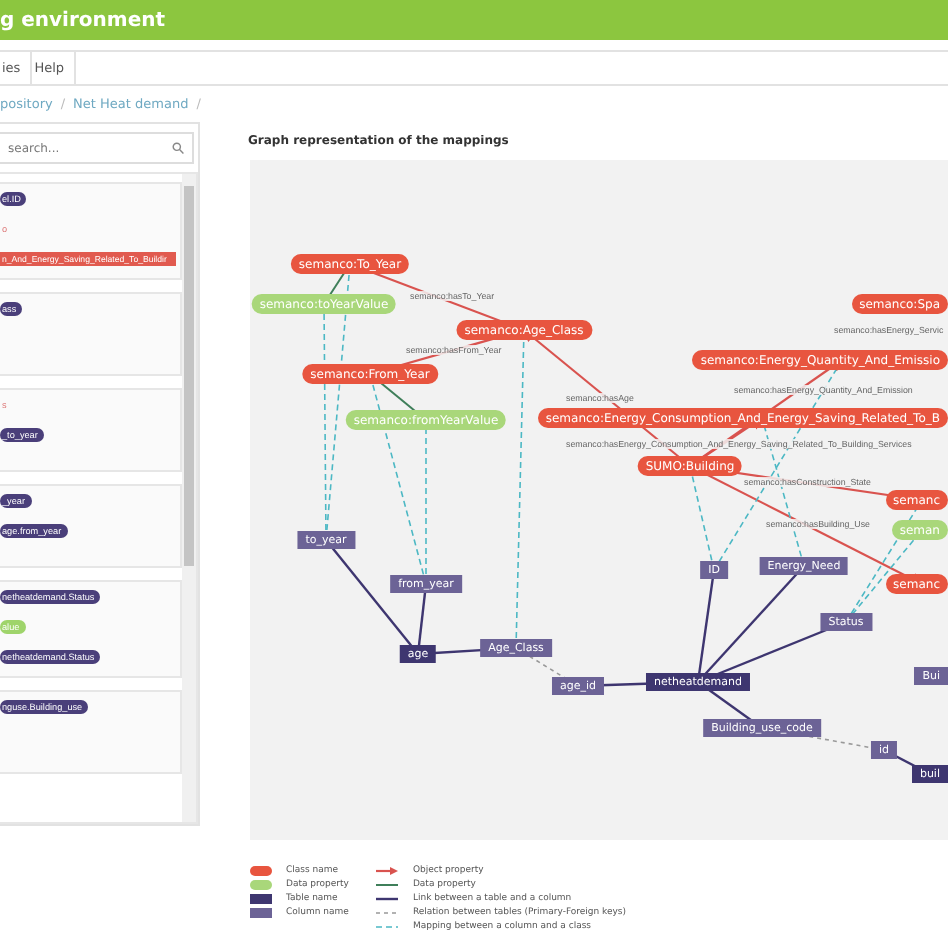 Image resolution: width=948 pixels, height=948 pixels. Describe the element at coordinates (189, 498) in the screenshot. I see `scrollbar` at that location.